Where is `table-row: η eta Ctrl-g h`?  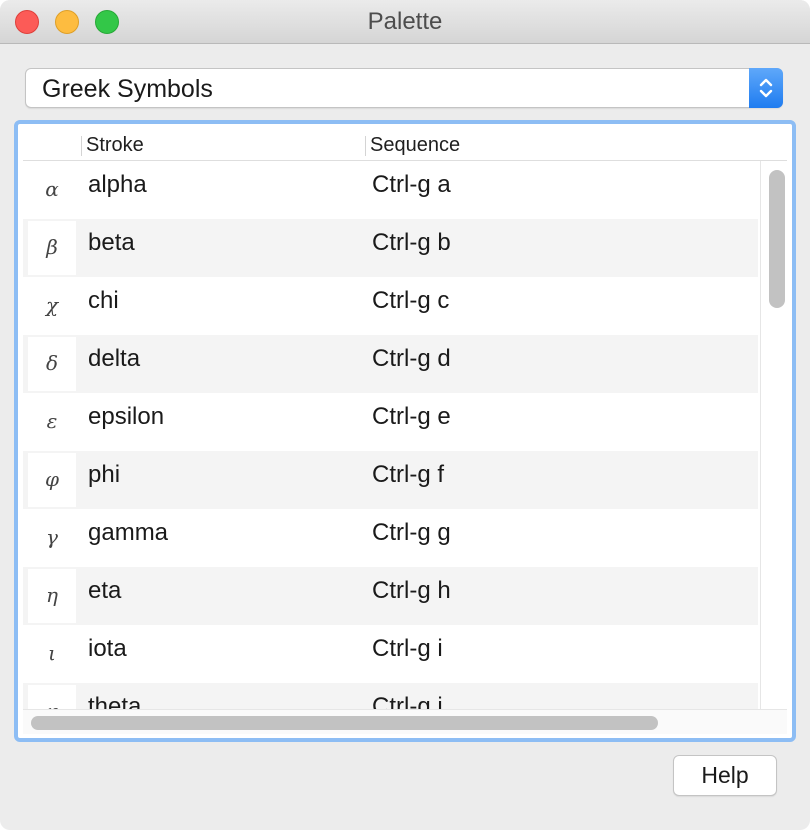
table-row: η eta Ctrl-g h is located at coordinates (390, 596).